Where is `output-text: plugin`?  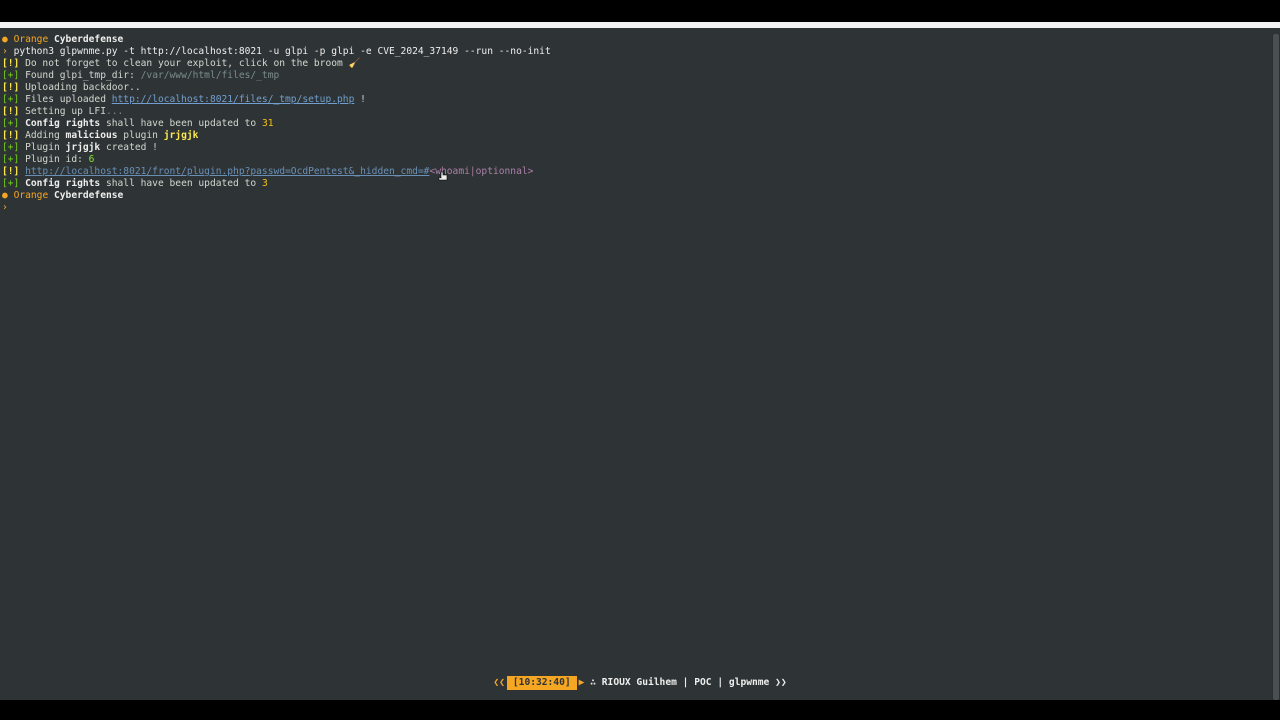 output-text: plugin is located at coordinates (140, 135).